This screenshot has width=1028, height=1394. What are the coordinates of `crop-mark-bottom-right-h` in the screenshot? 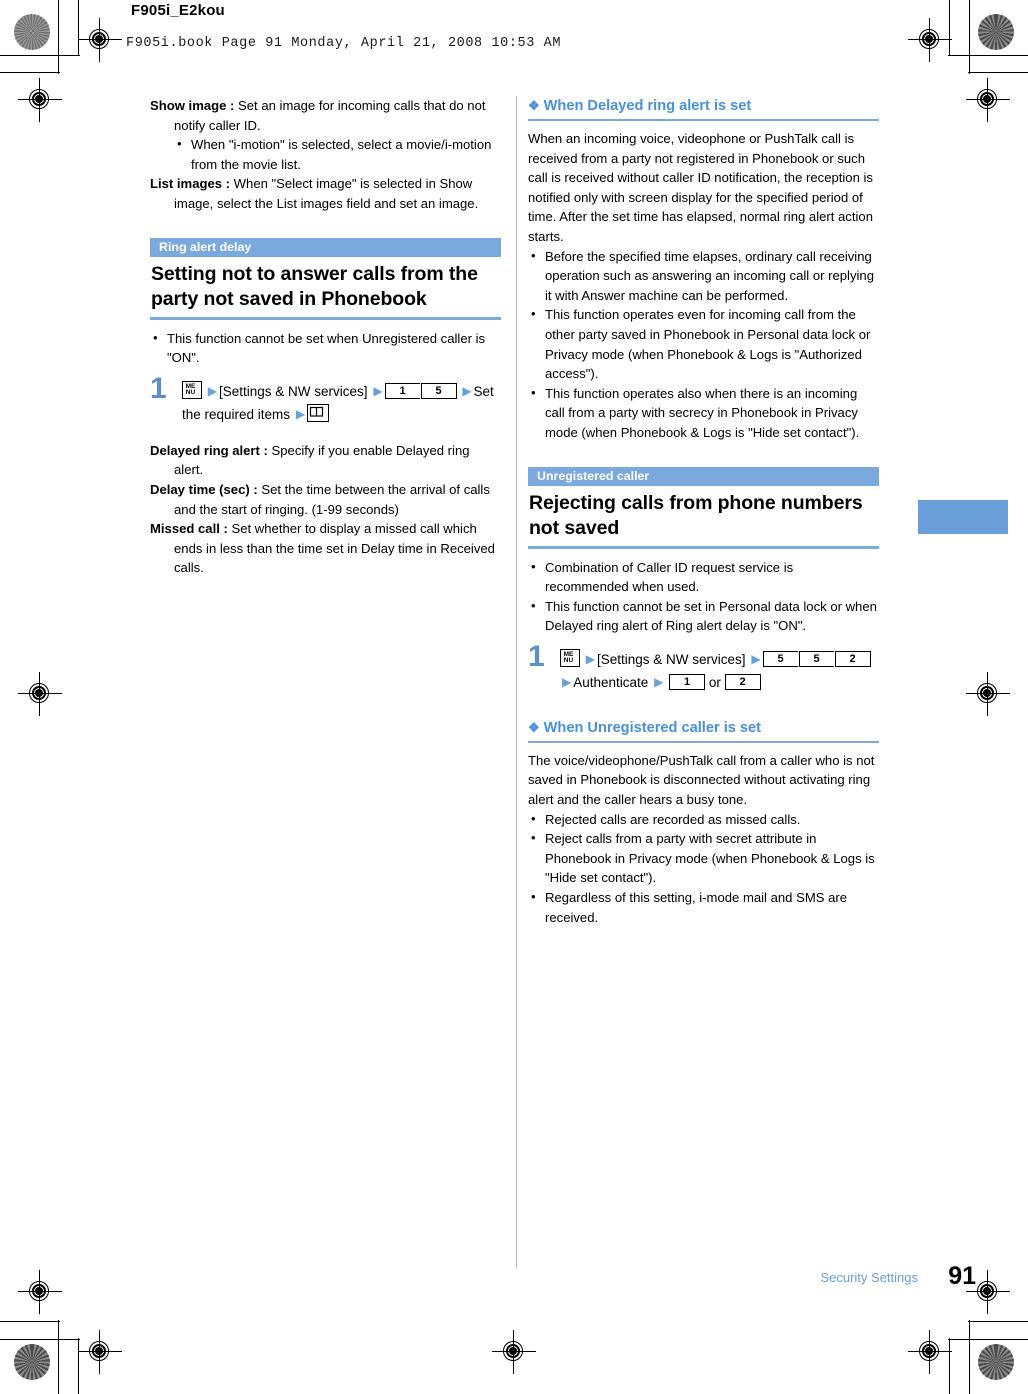 It's located at (998, 1321).